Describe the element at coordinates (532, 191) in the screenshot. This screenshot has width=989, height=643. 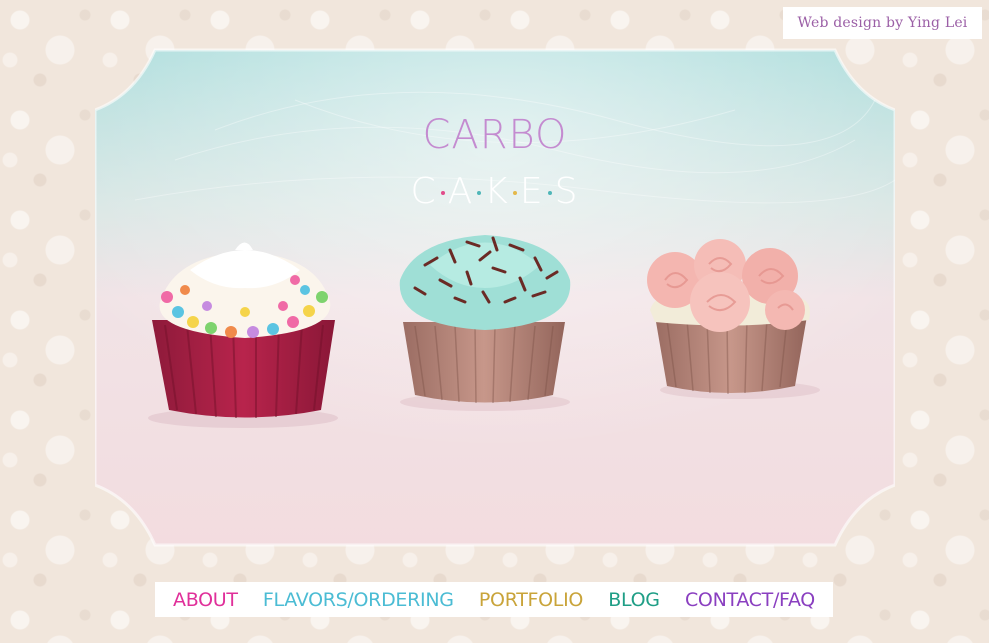
I see `brand-letter: E` at that location.